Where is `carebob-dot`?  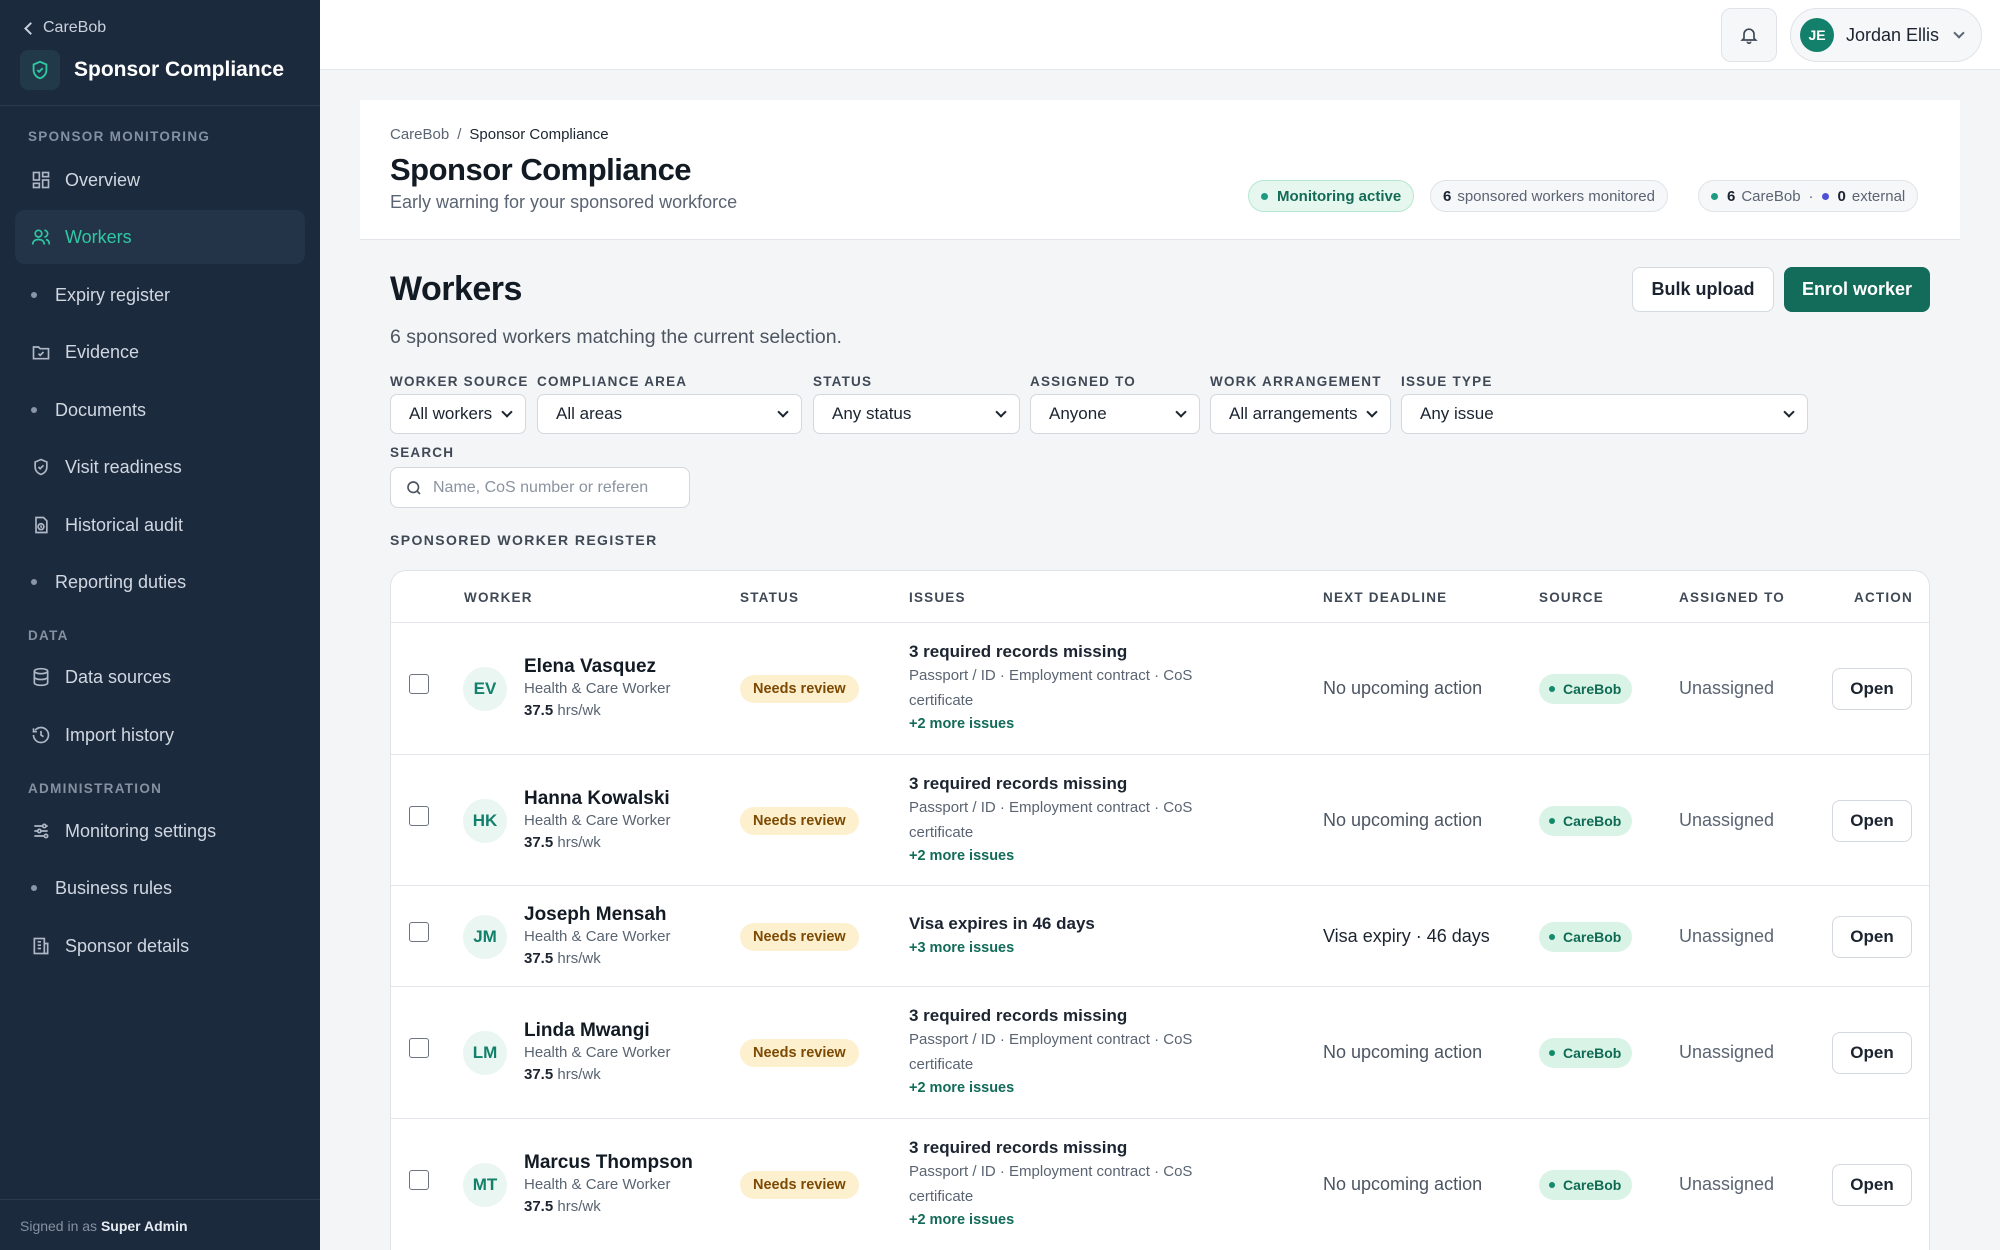
carebob-dot is located at coordinates (1714, 196).